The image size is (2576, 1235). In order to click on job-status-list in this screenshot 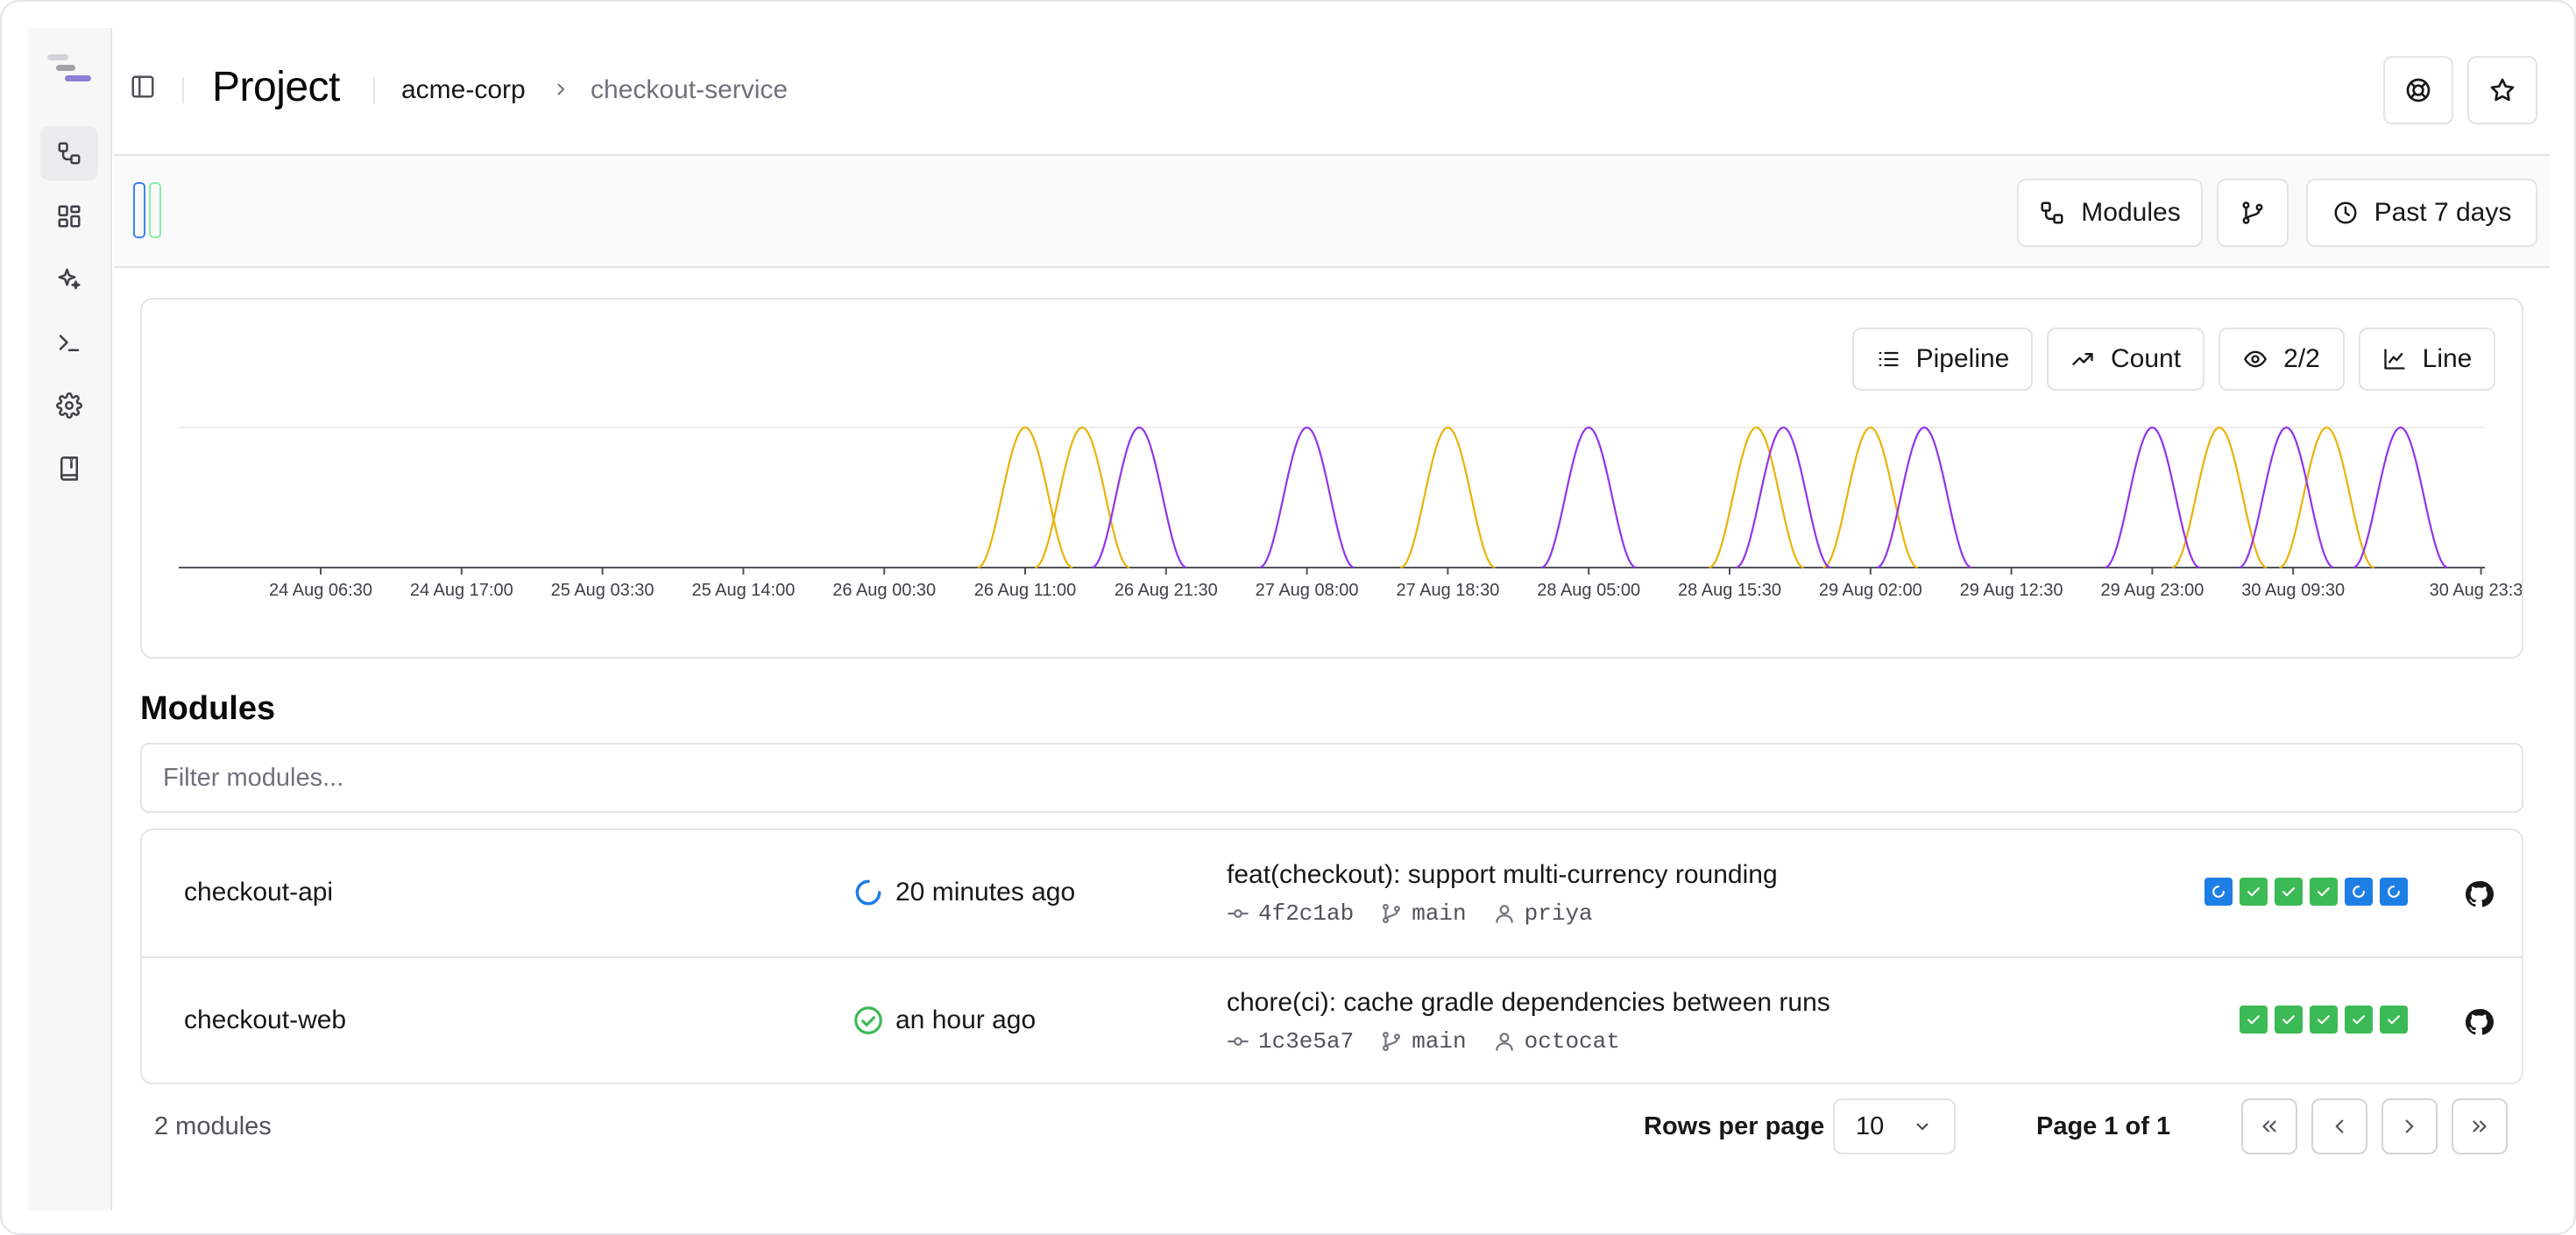, I will do `click(2306, 892)`.